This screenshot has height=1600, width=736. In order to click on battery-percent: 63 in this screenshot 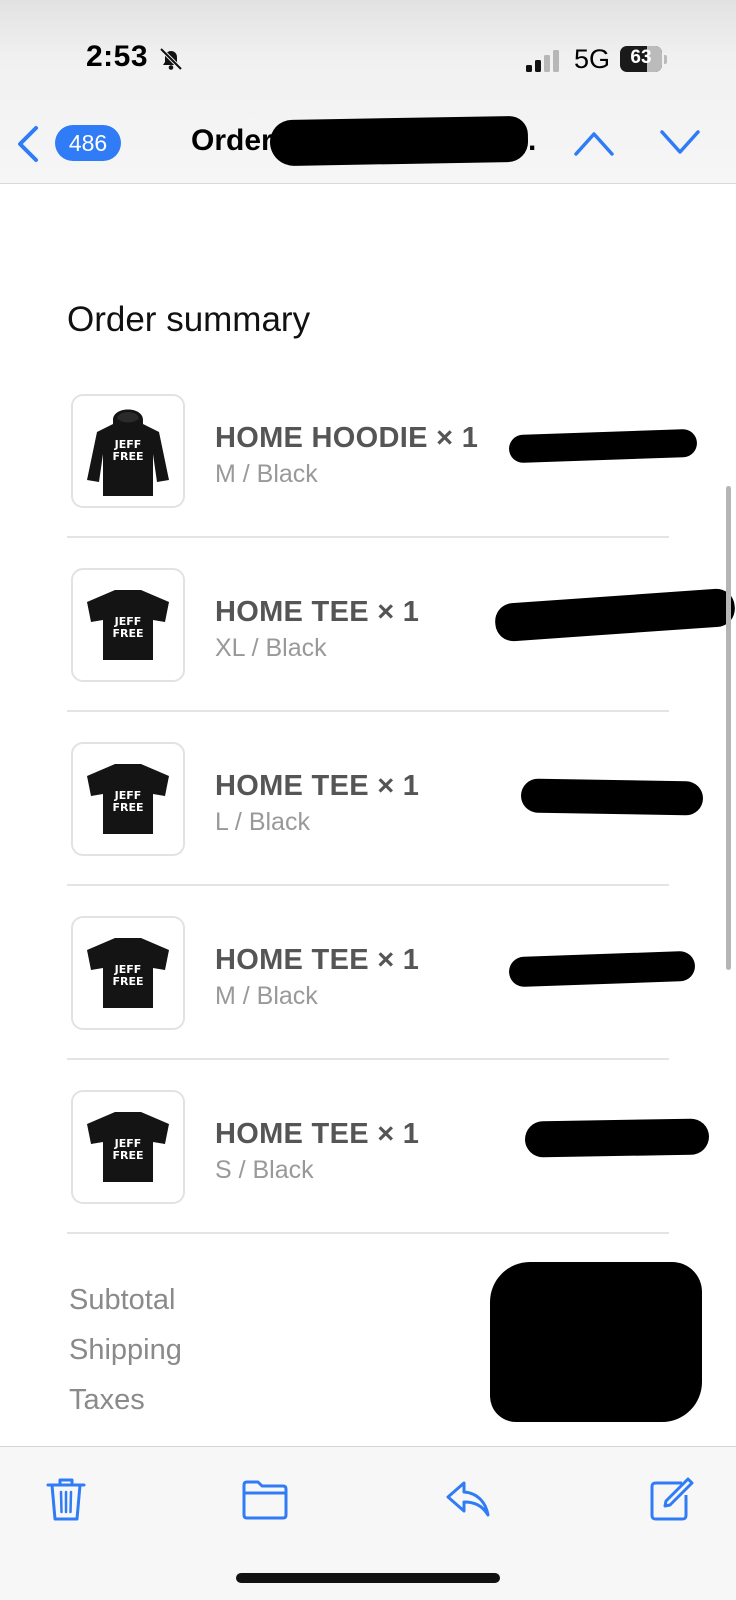, I will do `click(641, 57)`.